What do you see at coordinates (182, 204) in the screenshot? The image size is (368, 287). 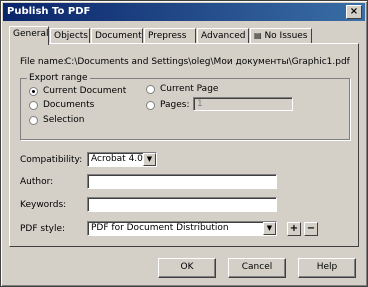 I see `keywords-field` at bounding box center [182, 204].